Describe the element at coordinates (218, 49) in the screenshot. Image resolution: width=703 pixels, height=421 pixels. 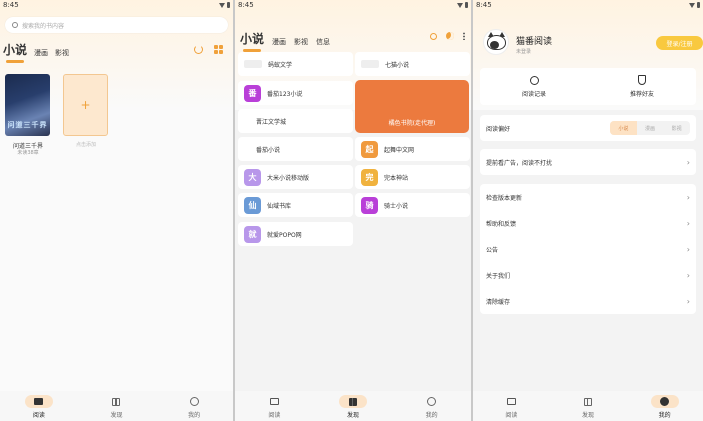
I see `grid-view-icon` at that location.